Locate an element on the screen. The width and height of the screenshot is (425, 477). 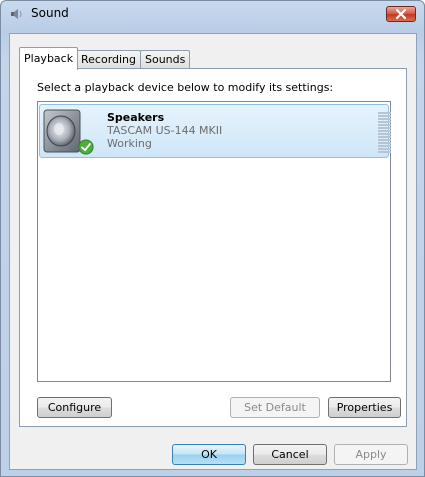
set-default-button: Set Default is located at coordinates (275, 407).